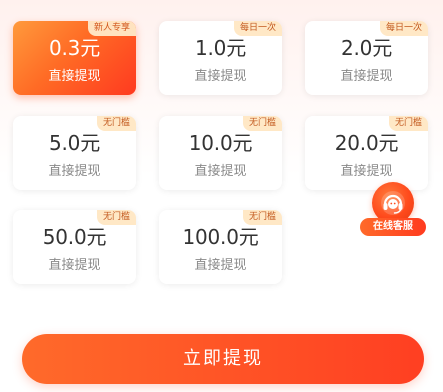 The image size is (443, 392). I want to click on option-amount: 0.3元, so click(74, 48).